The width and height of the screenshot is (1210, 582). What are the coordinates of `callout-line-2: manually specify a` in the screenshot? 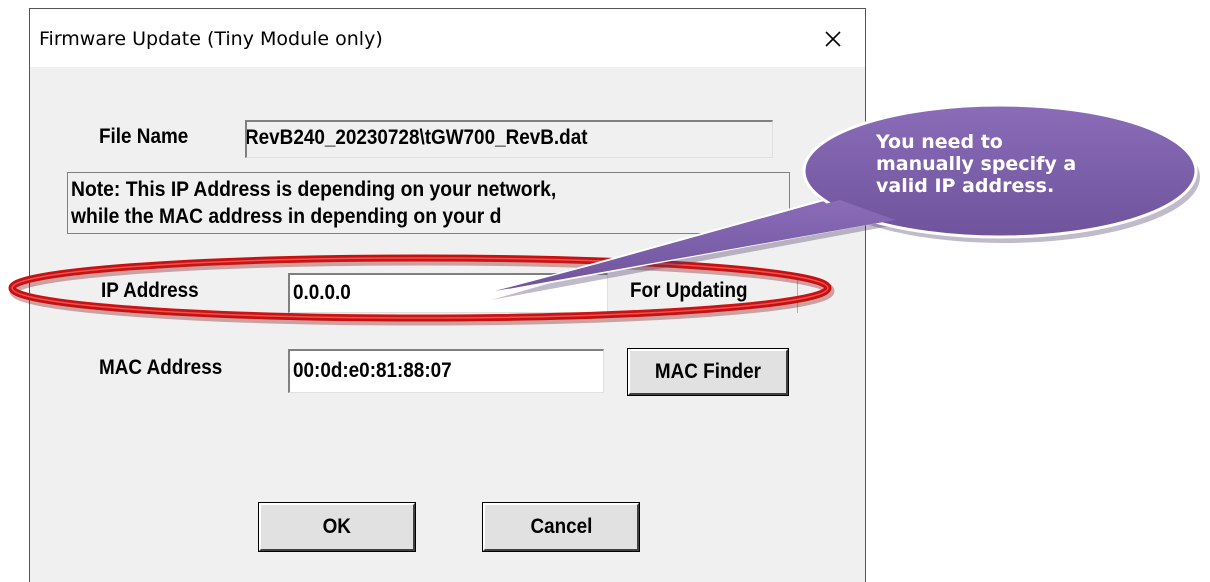 It's located at (976, 164).